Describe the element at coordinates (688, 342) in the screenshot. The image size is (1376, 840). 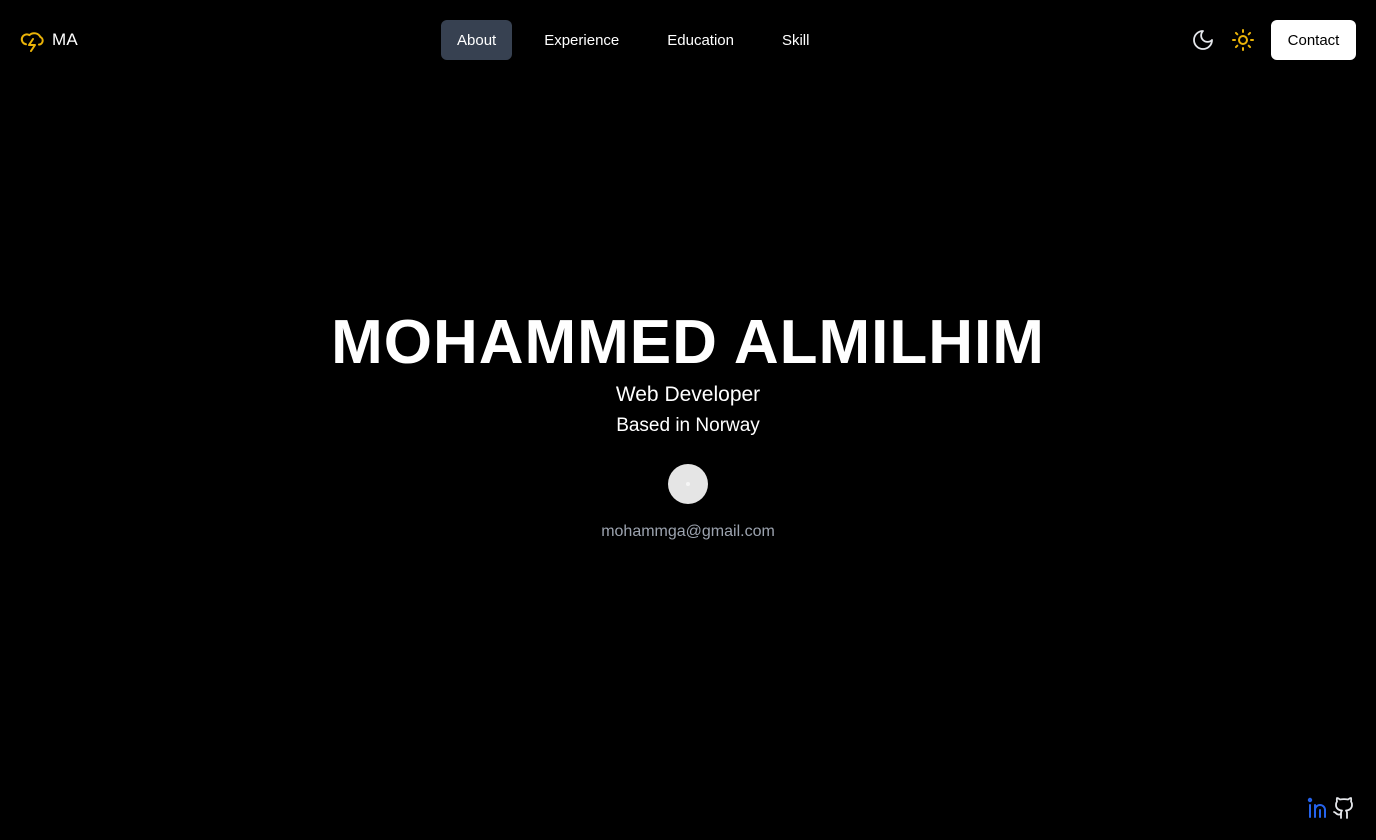
I see `hero-name: MOHAMMED ALMILHIM` at that location.